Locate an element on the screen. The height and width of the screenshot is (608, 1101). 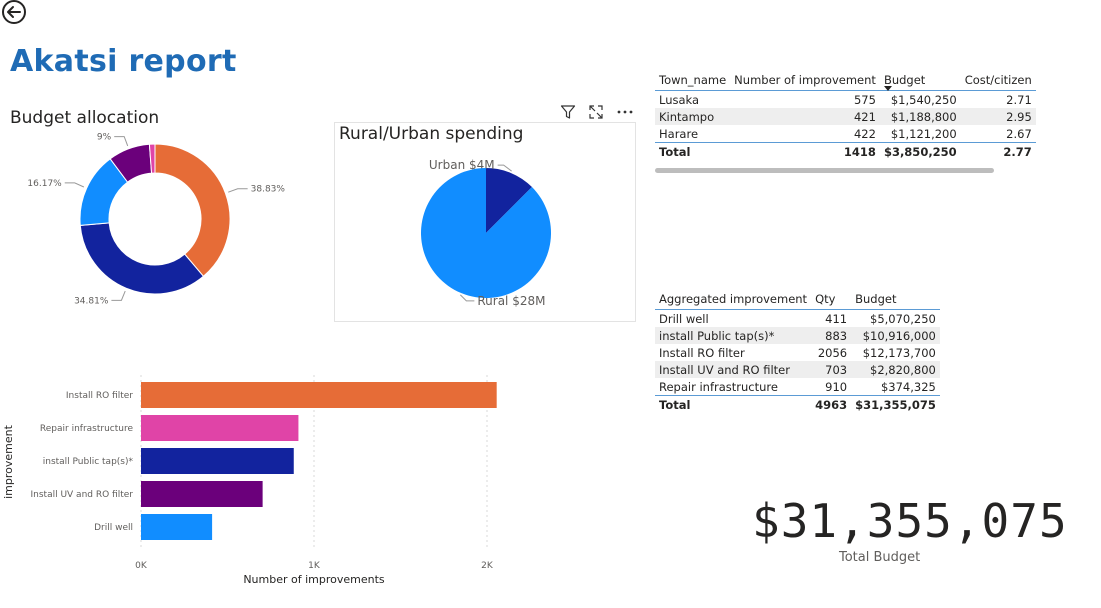
x-tick-label: 1K is located at coordinates (314, 566).